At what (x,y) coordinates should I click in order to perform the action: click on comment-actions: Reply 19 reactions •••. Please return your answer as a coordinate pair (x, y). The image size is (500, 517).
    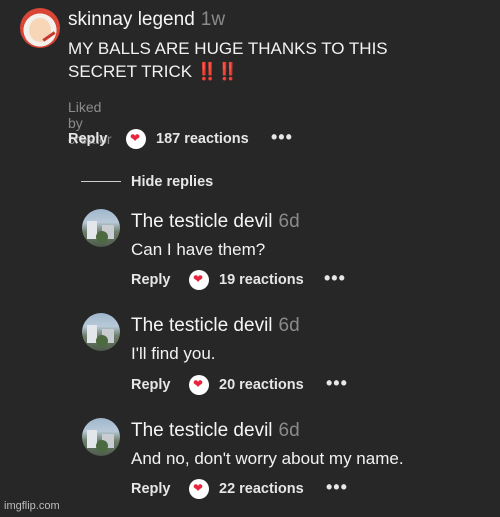
    Looking at the image, I should click on (246, 280).